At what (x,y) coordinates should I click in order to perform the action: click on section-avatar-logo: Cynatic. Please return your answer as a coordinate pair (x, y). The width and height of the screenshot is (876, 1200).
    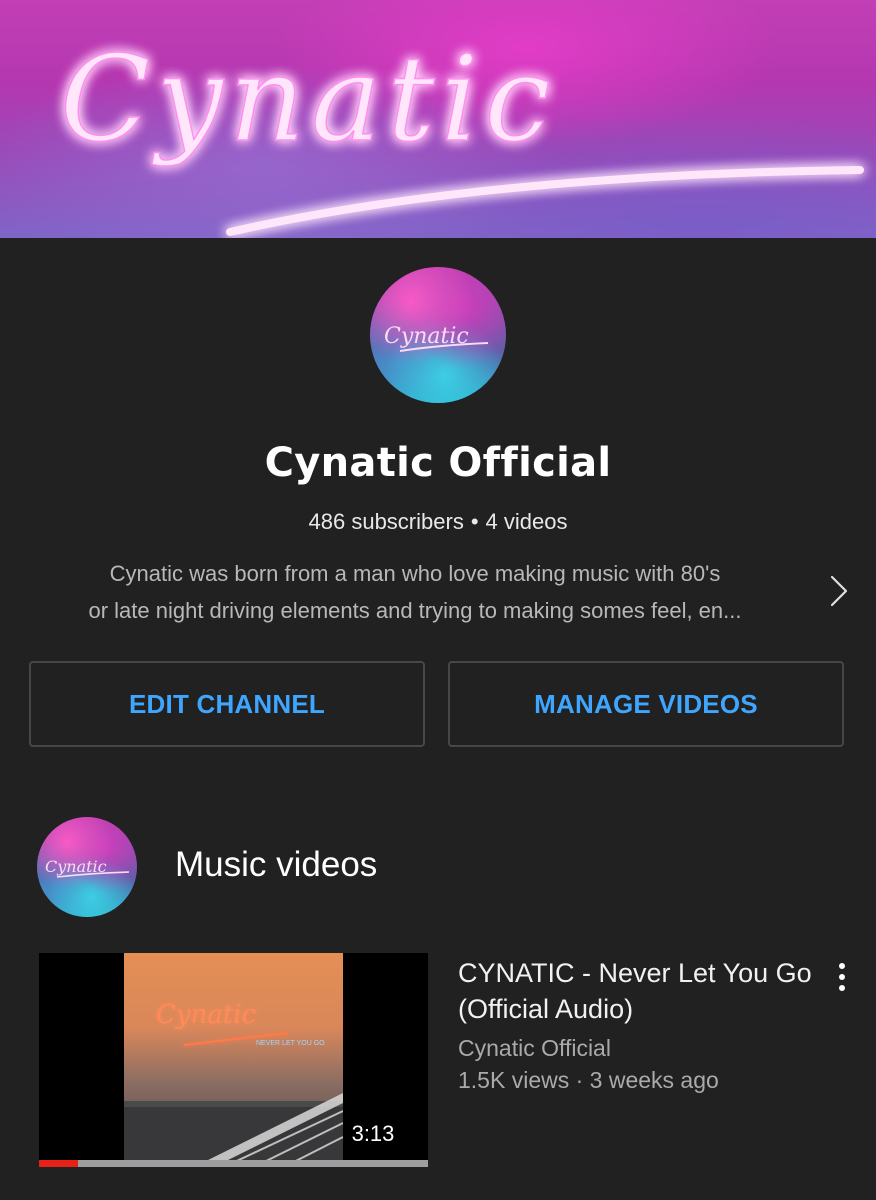
    Looking at the image, I should click on (87, 867).